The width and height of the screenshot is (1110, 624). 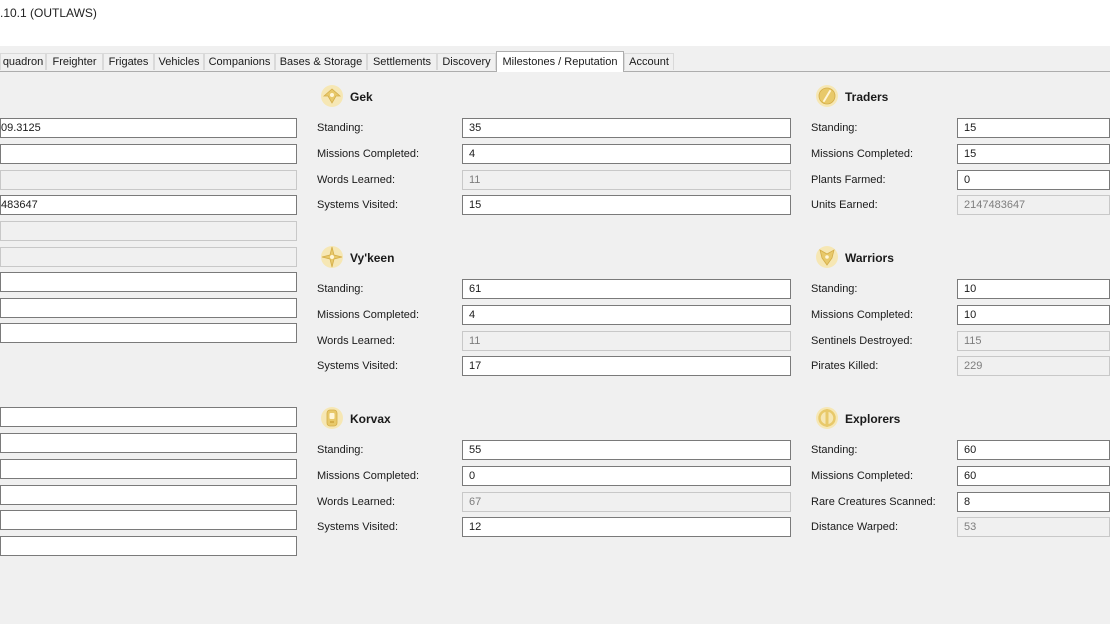 What do you see at coordinates (827, 418) in the screenshot?
I see `explorers-emblem-icon` at bounding box center [827, 418].